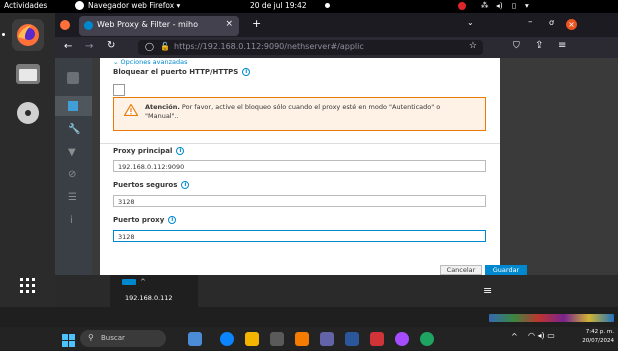 Image resolution: width=618 pixels, height=351 pixels. I want to click on running-indicator, so click(3, 34).